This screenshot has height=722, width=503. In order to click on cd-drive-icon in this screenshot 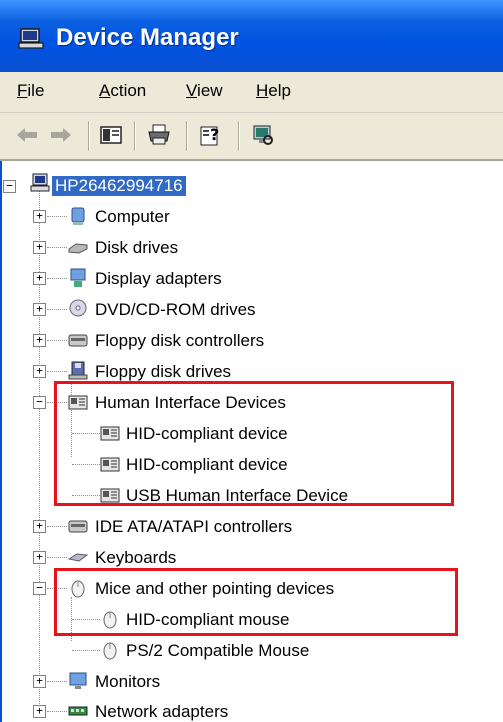, I will do `click(78, 308)`.